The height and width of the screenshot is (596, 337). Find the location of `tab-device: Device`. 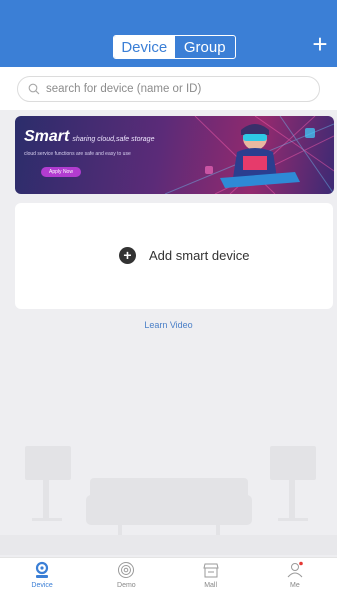

tab-device: Device is located at coordinates (144, 47).